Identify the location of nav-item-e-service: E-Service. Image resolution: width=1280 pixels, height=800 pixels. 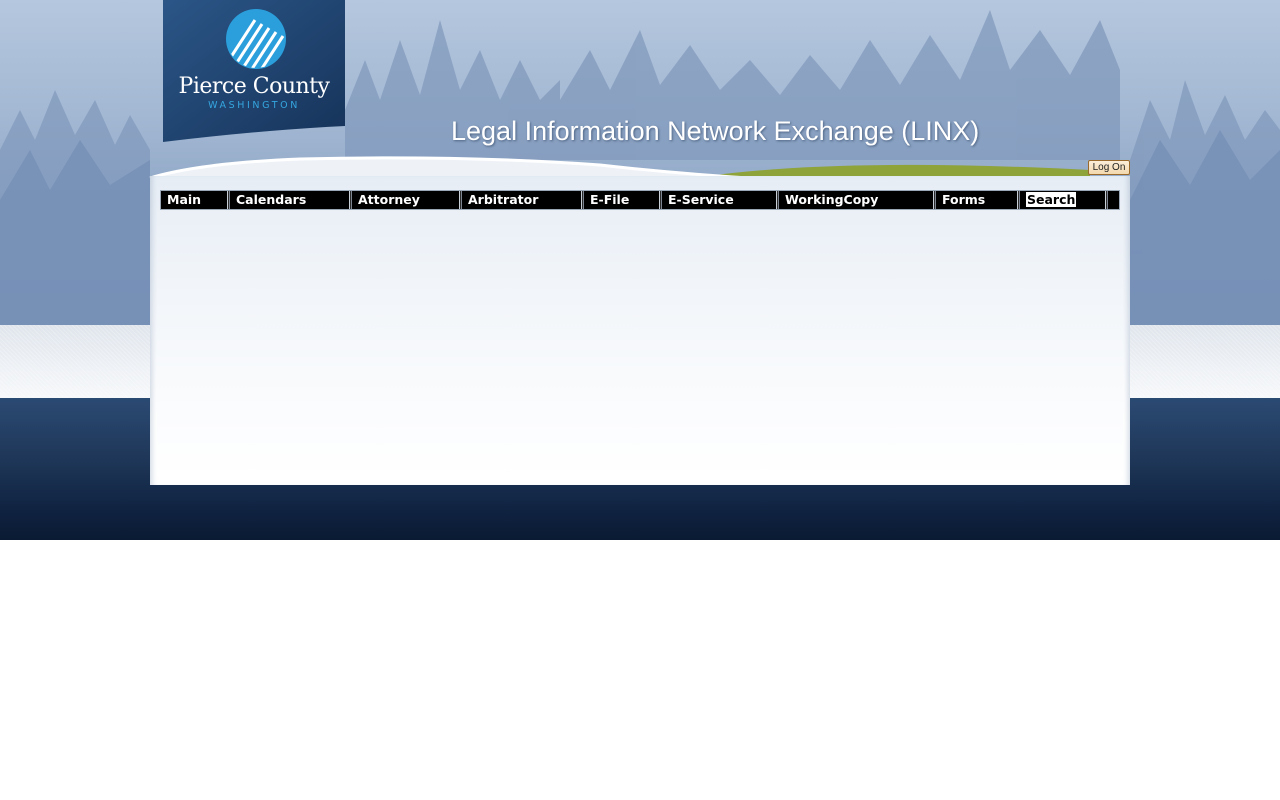
(719, 200).